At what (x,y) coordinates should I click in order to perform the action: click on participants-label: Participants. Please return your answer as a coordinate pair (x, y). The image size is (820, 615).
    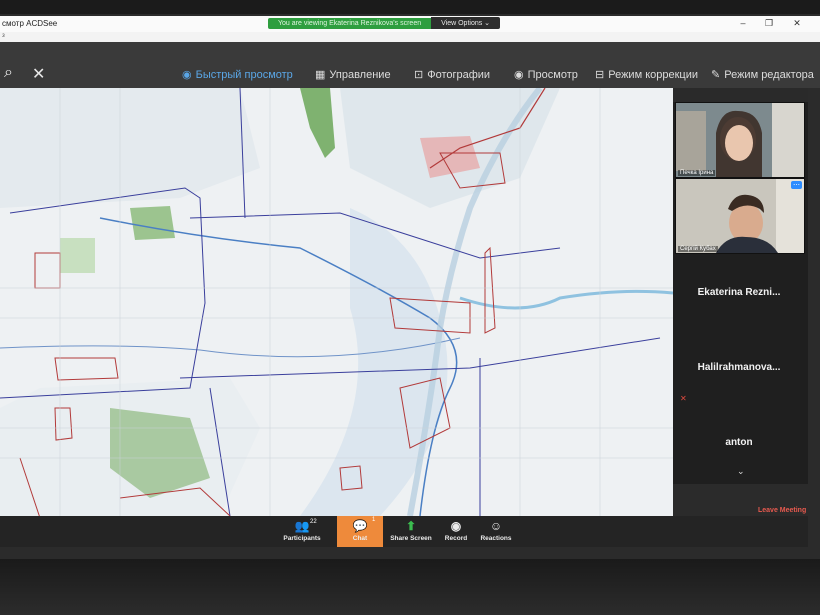
    Looking at the image, I should click on (302, 538).